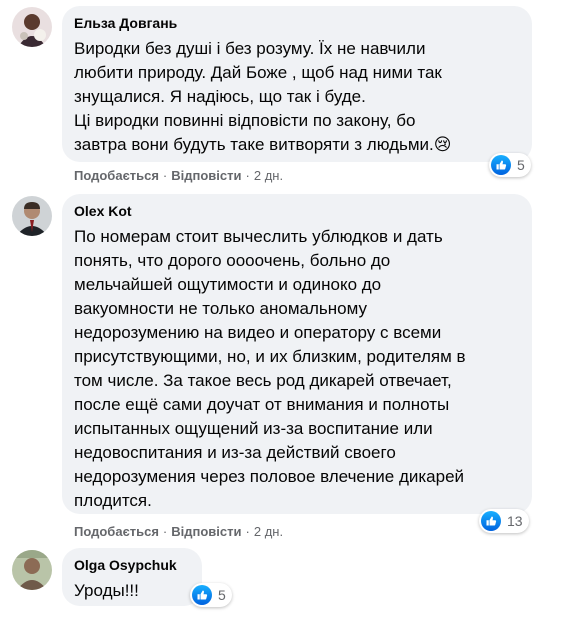  Describe the element at coordinates (125, 565) in the screenshot. I see `comment-author: Olga Osypchuk` at that location.